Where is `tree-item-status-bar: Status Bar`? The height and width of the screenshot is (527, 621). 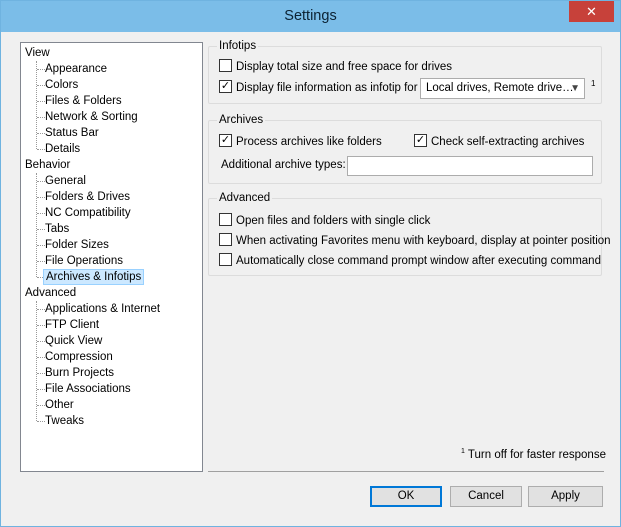
tree-item-status-bar: Status Bar is located at coordinates (72, 133).